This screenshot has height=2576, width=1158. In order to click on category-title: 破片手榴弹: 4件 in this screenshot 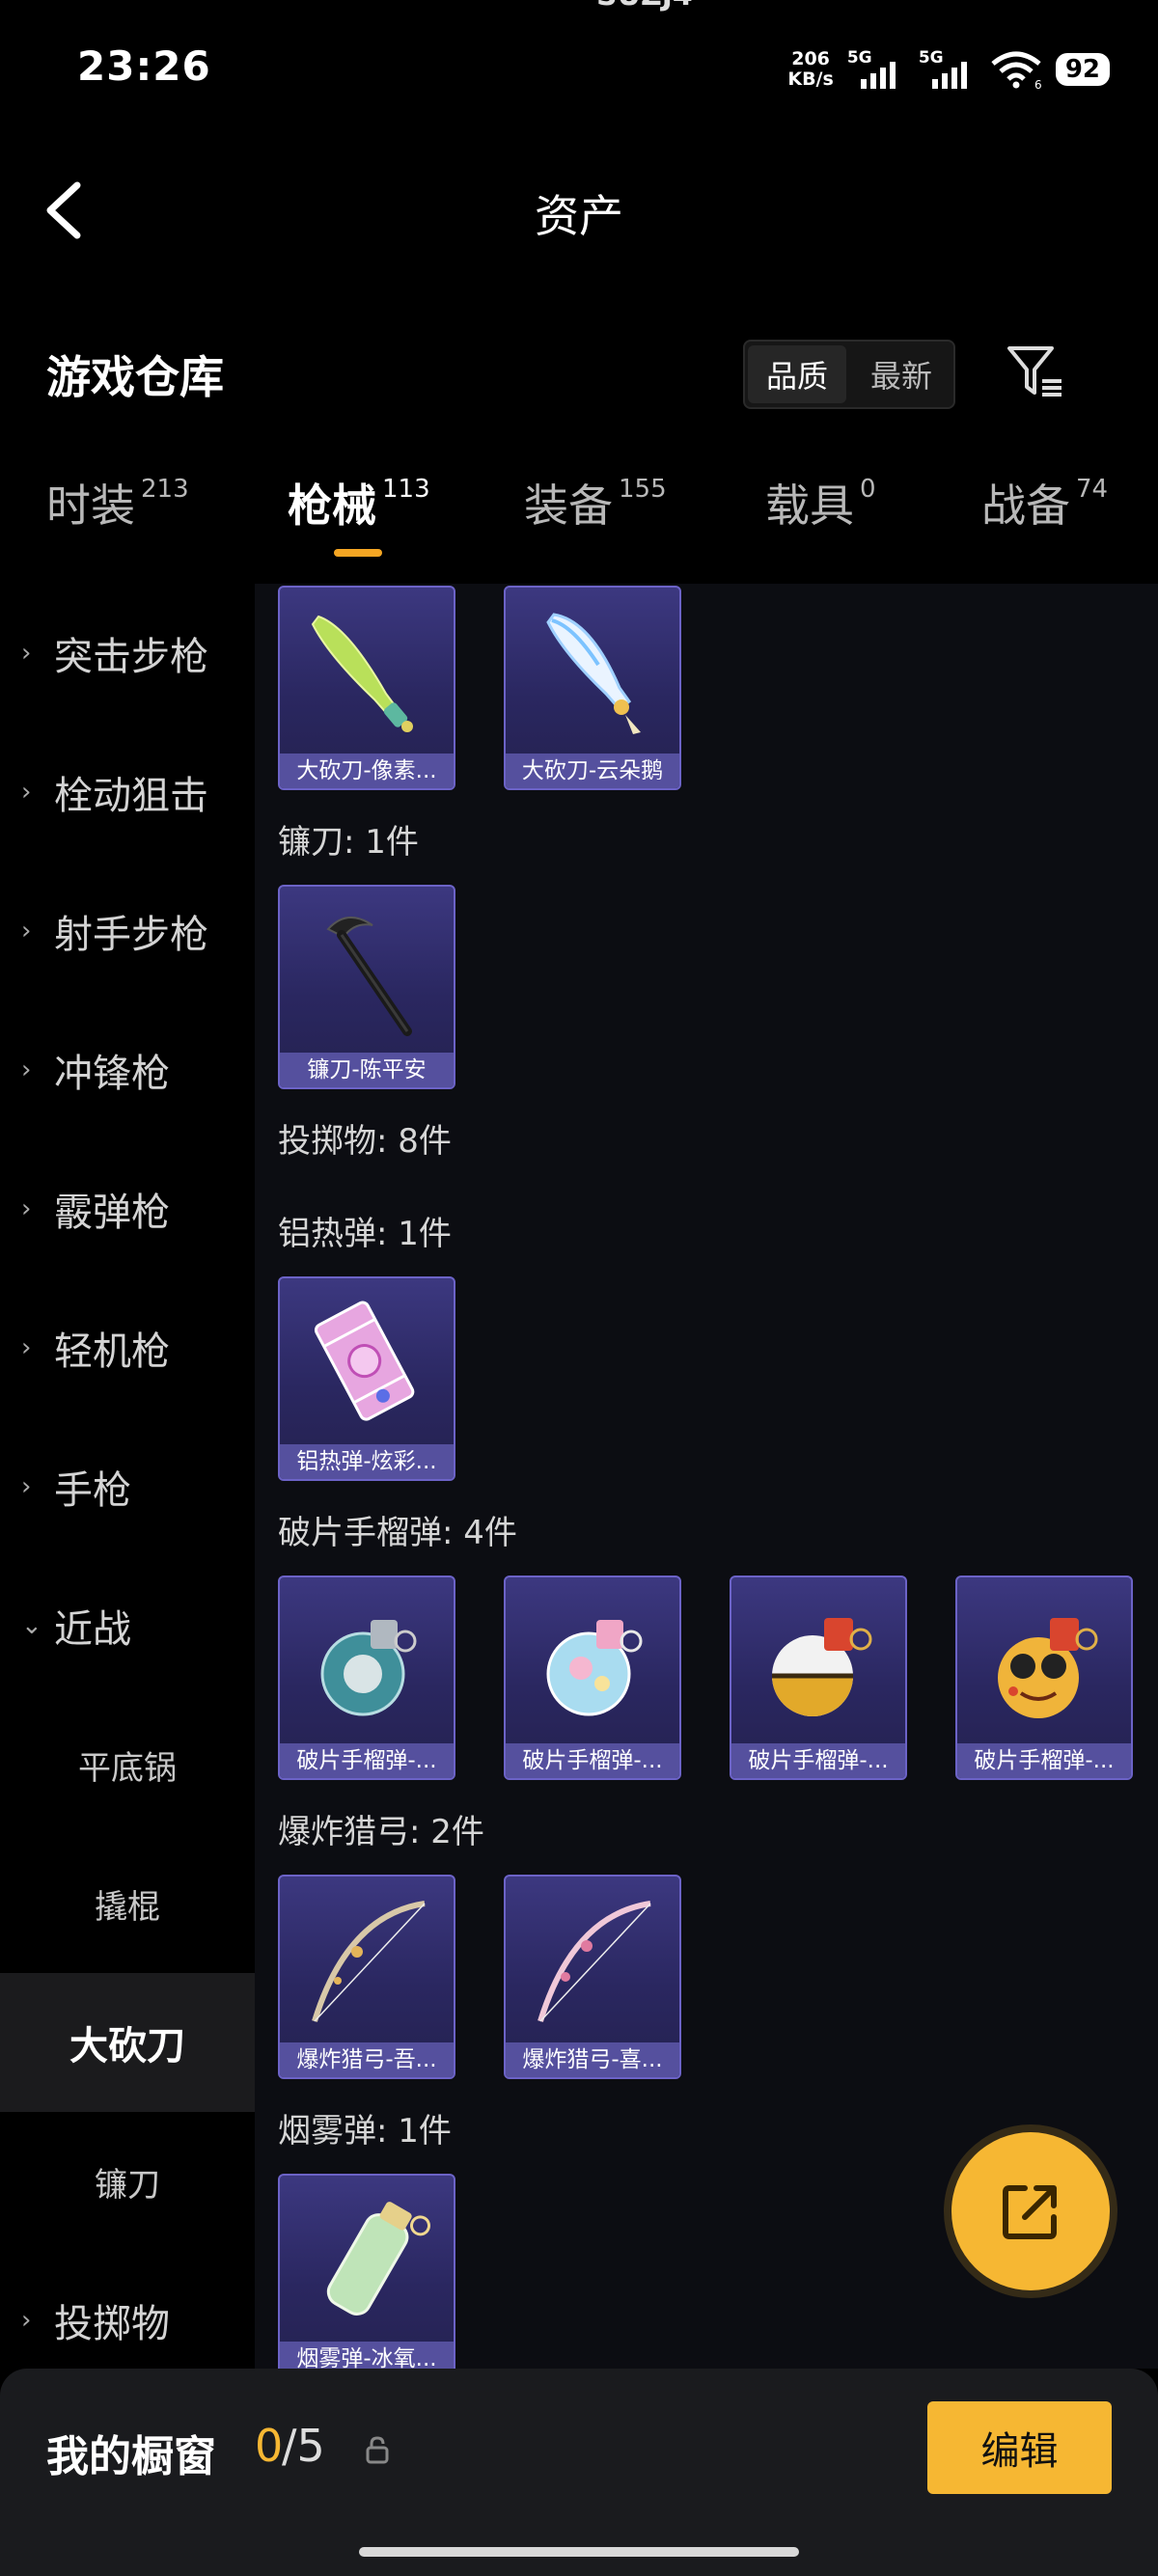, I will do `click(397, 1533)`.